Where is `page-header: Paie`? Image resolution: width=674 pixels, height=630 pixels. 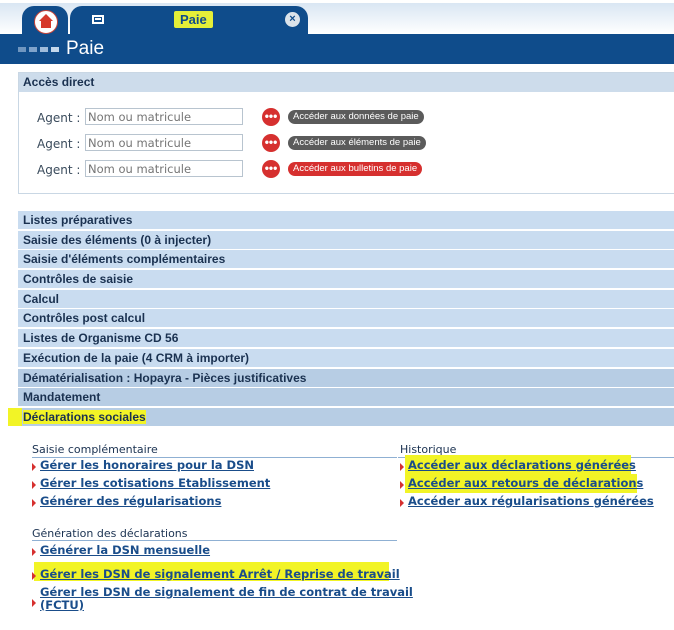
page-header: Paie is located at coordinates (337, 49).